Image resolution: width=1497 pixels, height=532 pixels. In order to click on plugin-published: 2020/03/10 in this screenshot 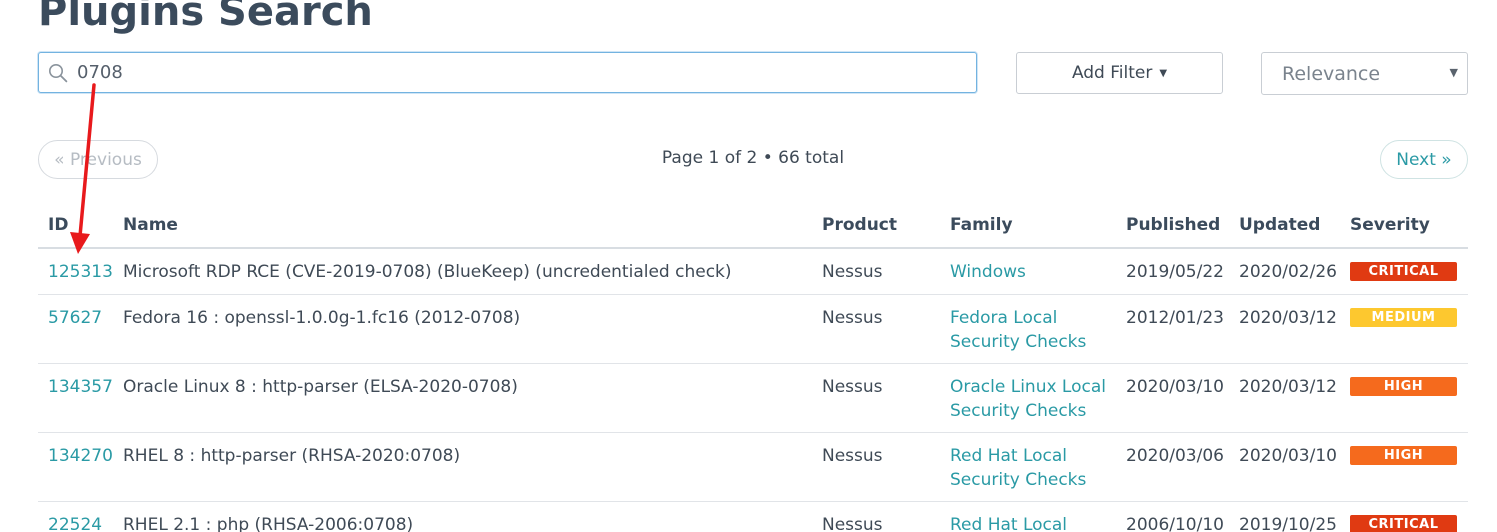, I will do `click(1175, 387)`.